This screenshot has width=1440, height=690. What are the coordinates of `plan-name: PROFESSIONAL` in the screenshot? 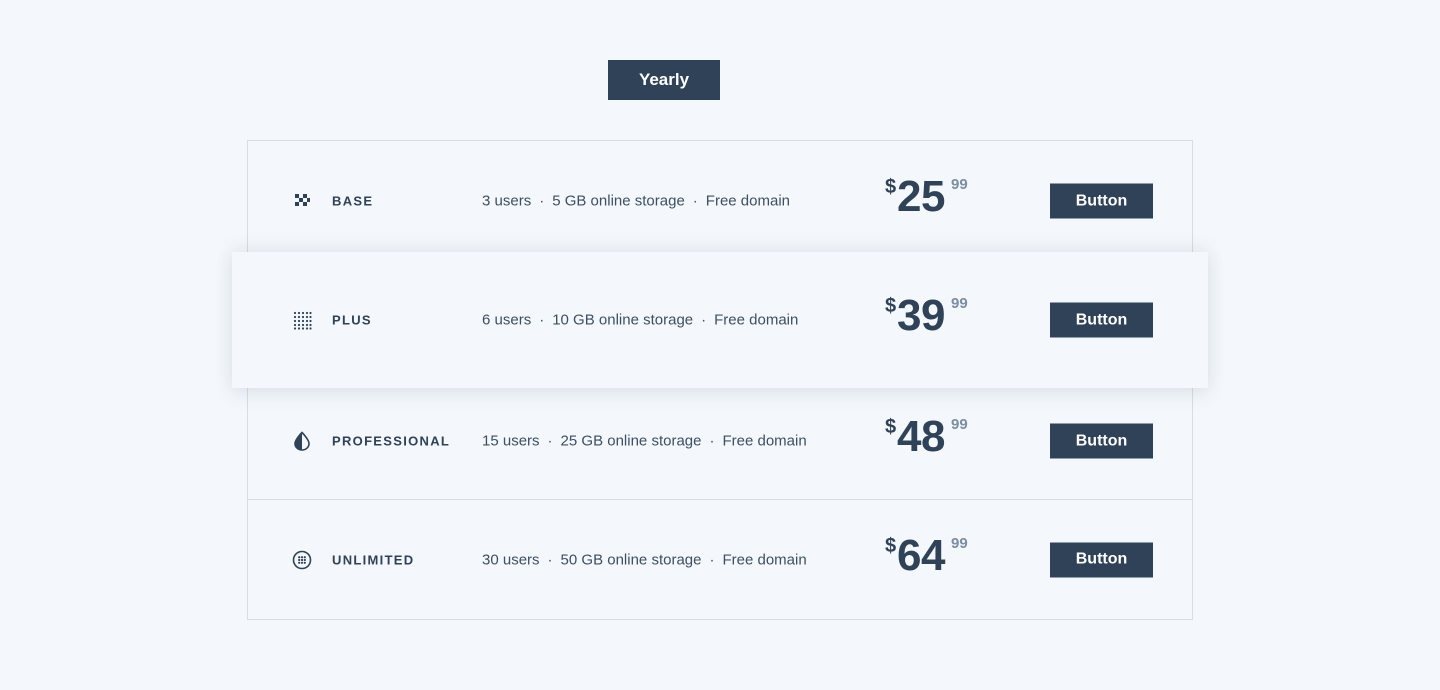 It's located at (391, 441).